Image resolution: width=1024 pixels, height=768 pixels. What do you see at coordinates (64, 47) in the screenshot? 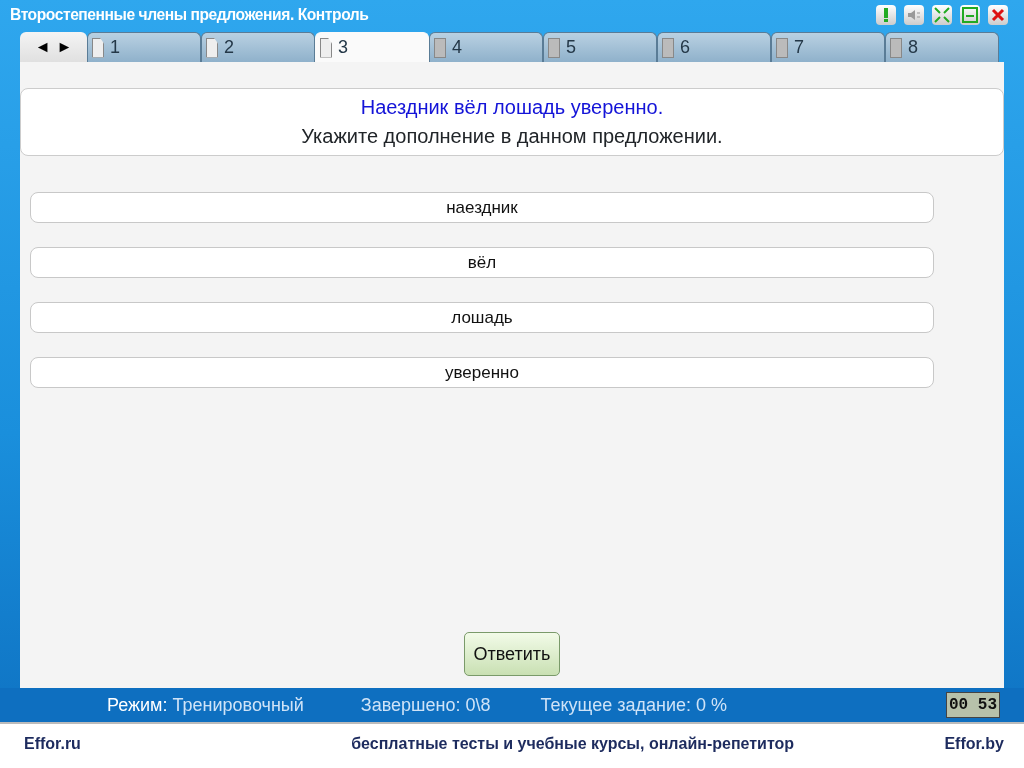
I see `next-button: ►` at bounding box center [64, 47].